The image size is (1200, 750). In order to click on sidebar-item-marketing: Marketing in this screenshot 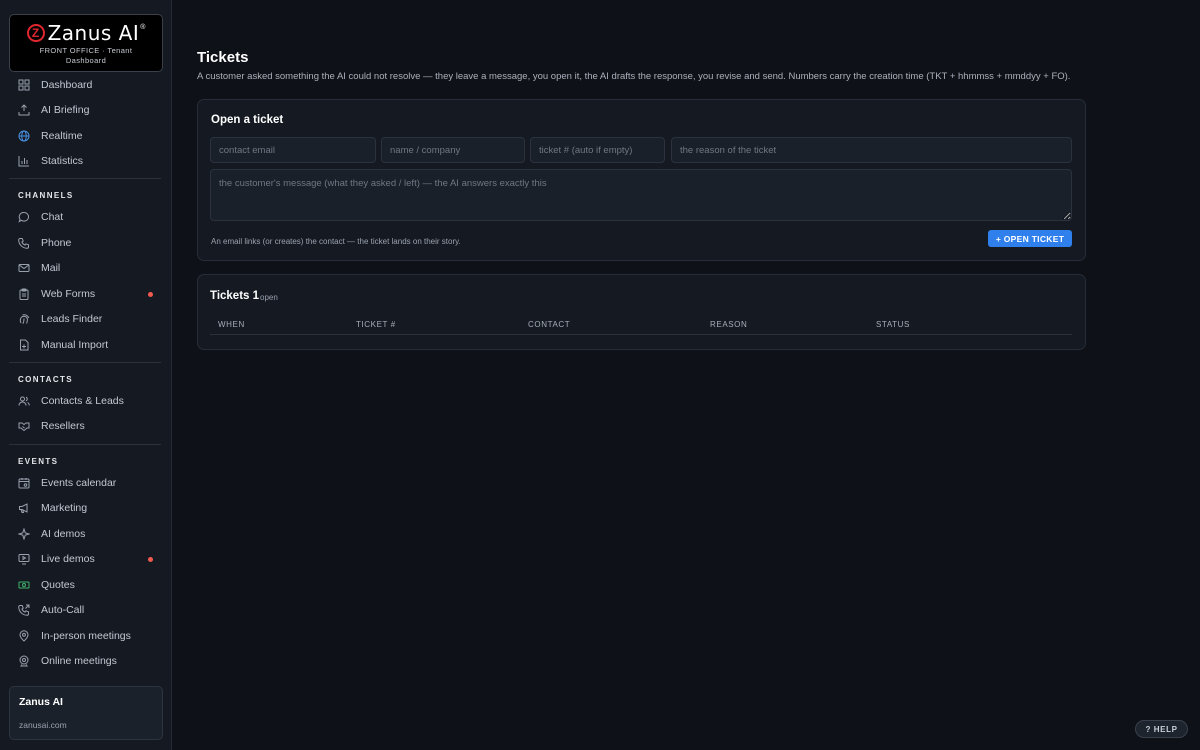, I will do `click(86, 508)`.